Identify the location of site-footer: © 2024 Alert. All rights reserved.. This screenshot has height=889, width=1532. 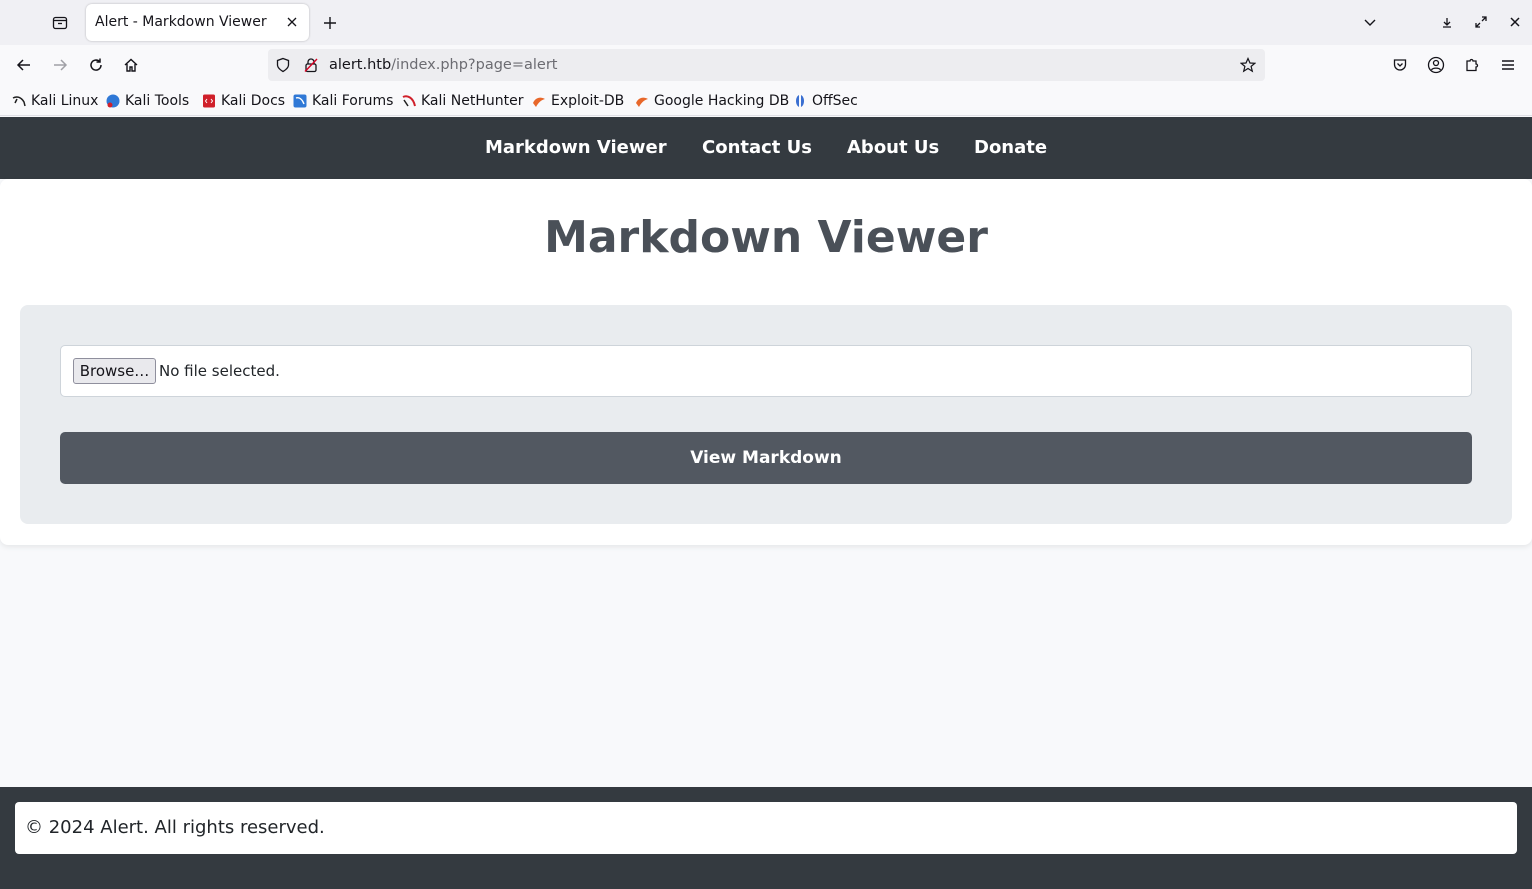
(766, 838).